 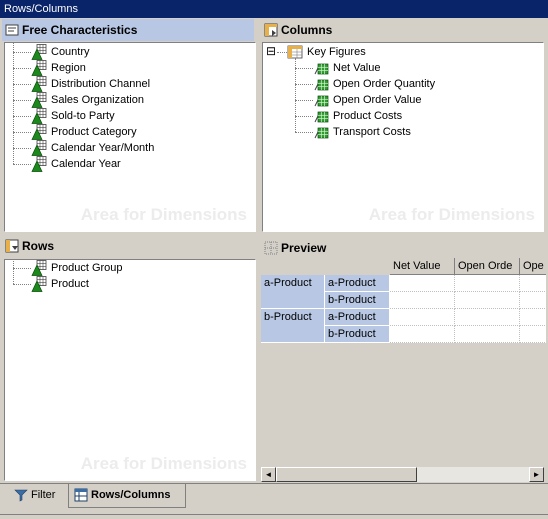 I want to click on key-figure-item-label: Open Order Value, so click(x=377, y=100).